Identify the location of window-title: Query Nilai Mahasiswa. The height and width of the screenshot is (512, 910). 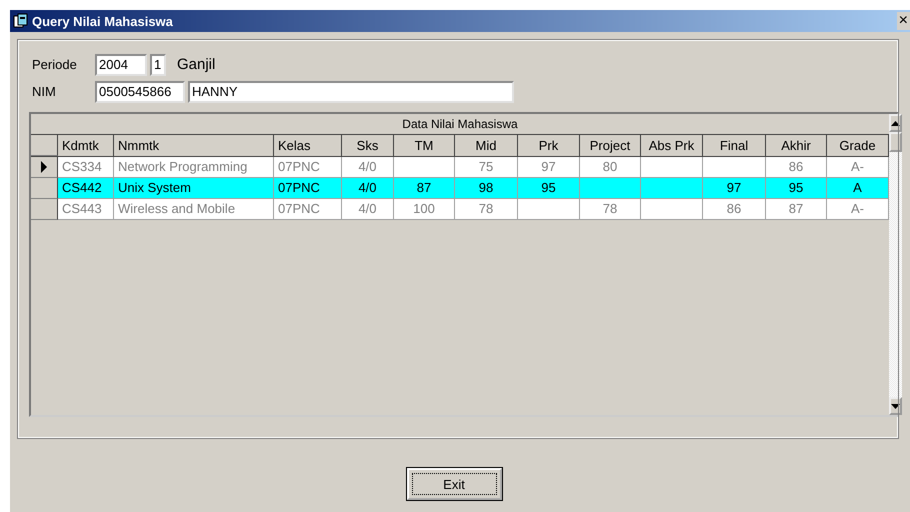
(102, 21).